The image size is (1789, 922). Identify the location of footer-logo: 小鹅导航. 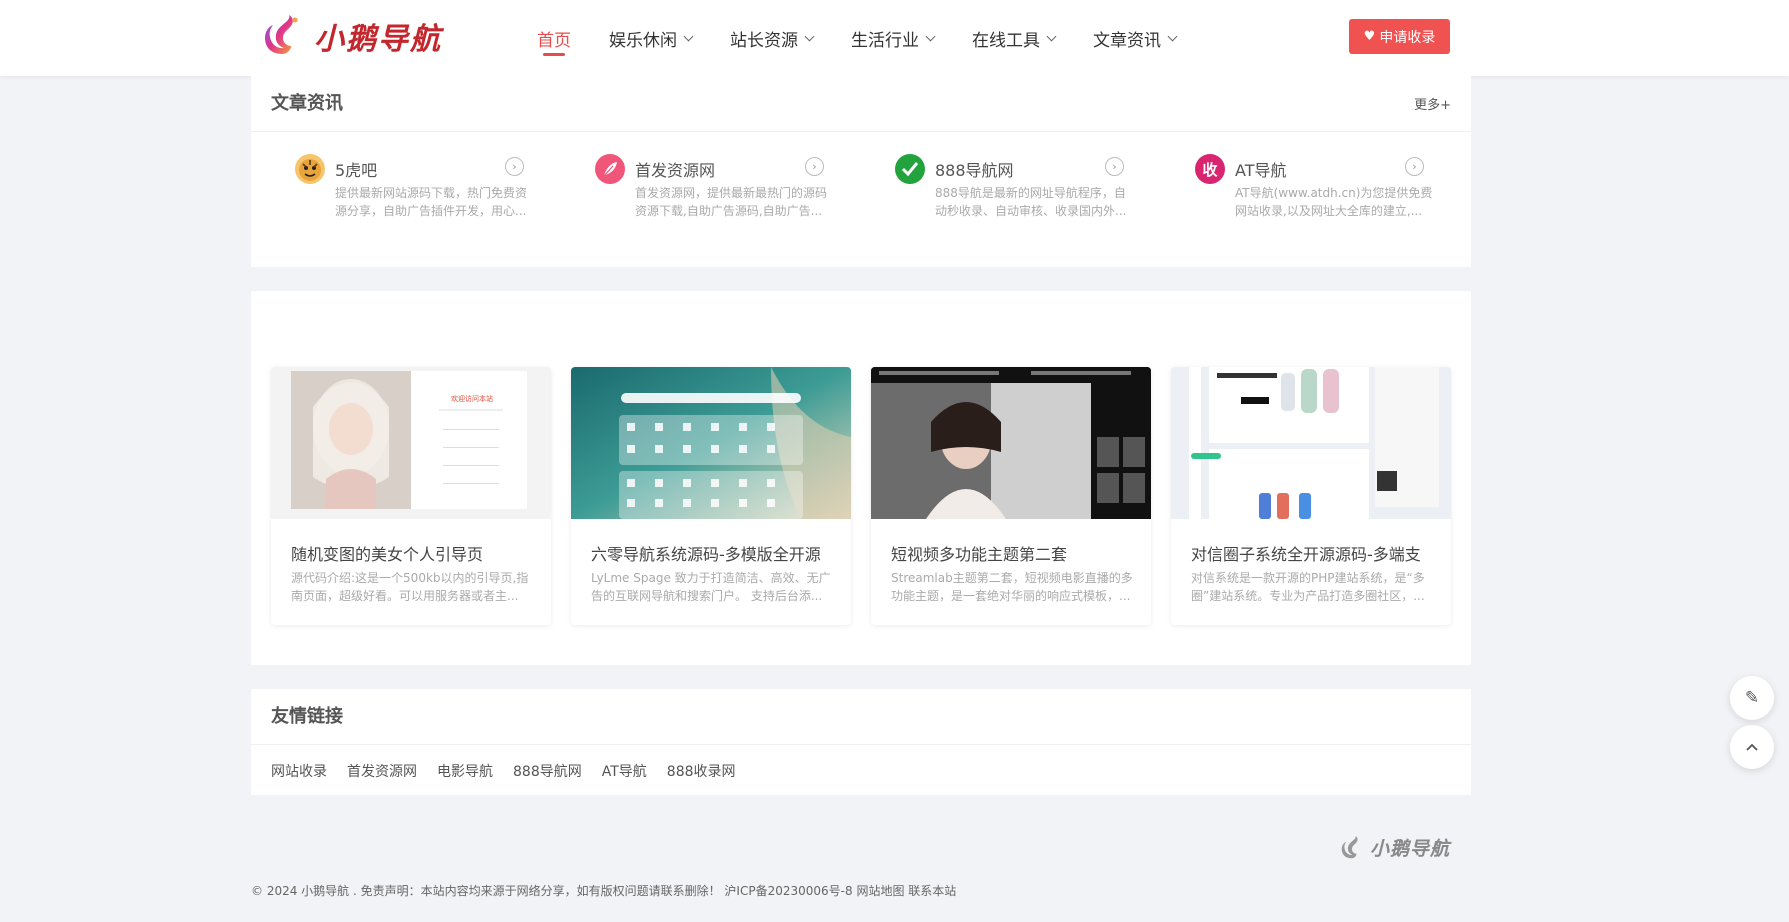
(1395, 847).